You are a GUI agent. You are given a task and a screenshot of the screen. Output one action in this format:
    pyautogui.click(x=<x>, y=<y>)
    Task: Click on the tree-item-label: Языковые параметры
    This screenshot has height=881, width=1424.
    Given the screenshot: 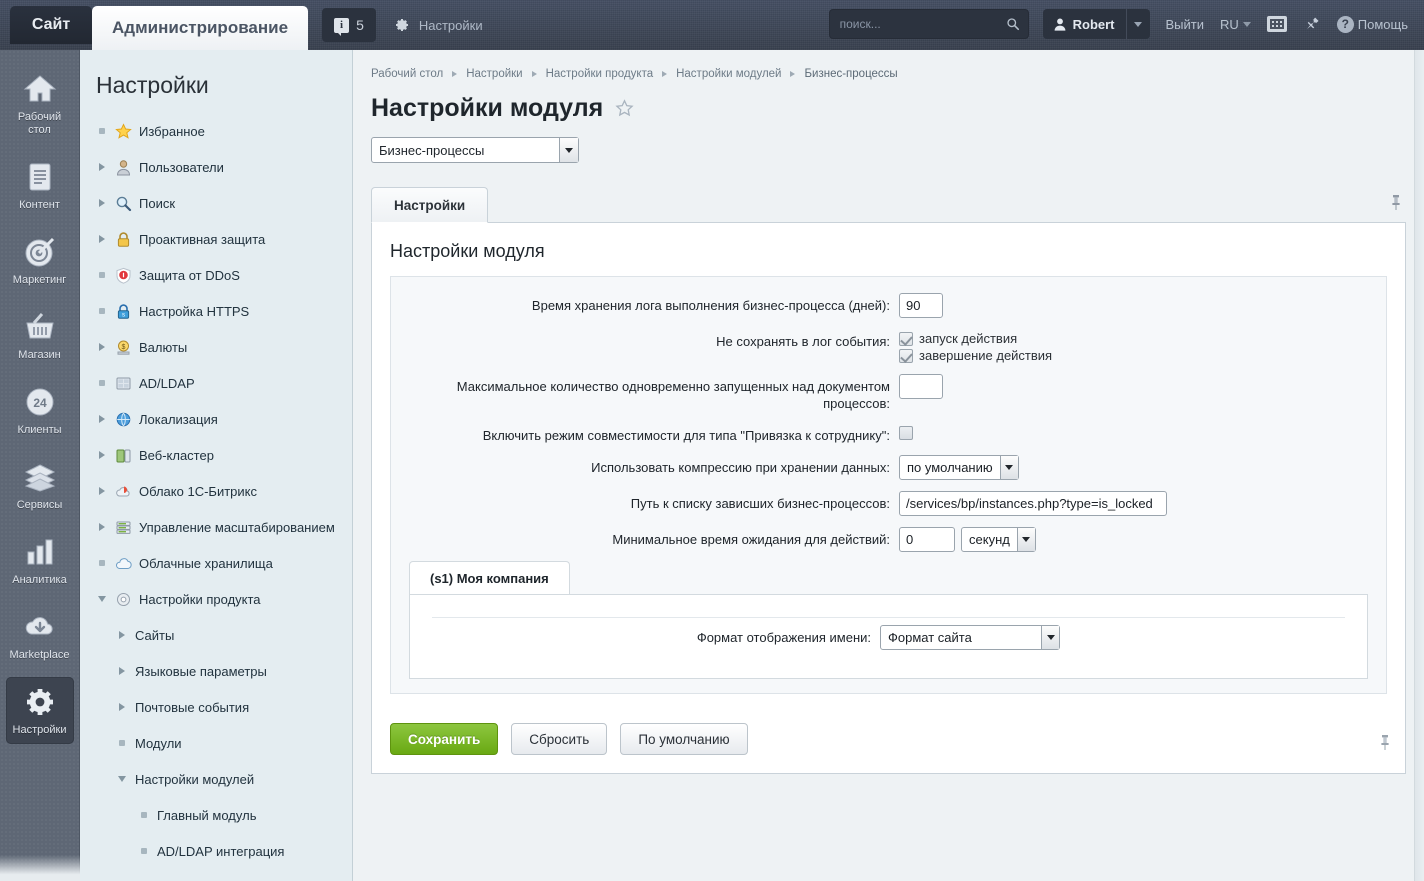 What is the action you would take?
    pyautogui.click(x=201, y=671)
    